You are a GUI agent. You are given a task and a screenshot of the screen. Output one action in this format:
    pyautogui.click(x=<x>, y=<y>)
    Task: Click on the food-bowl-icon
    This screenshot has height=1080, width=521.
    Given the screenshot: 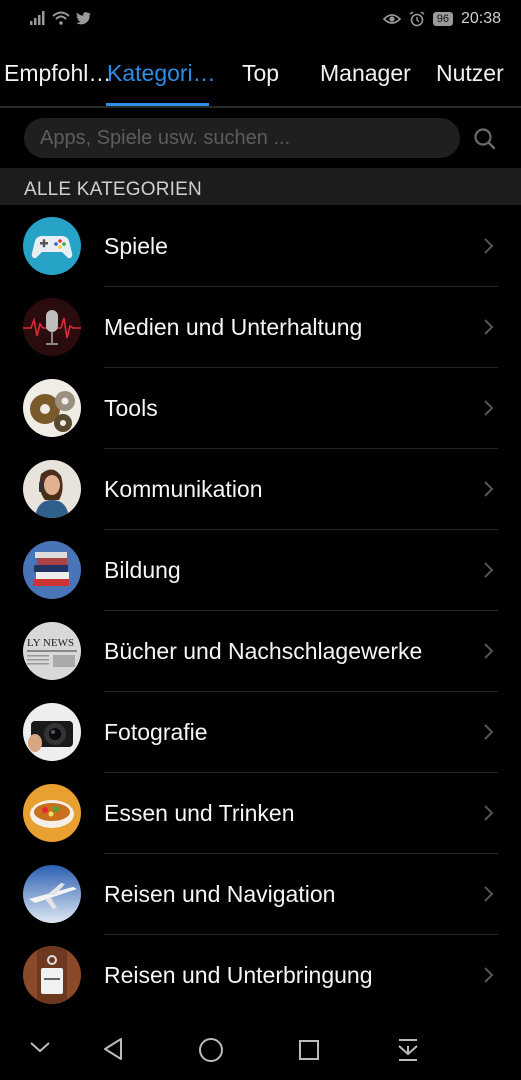 What is the action you would take?
    pyautogui.click(x=52, y=813)
    